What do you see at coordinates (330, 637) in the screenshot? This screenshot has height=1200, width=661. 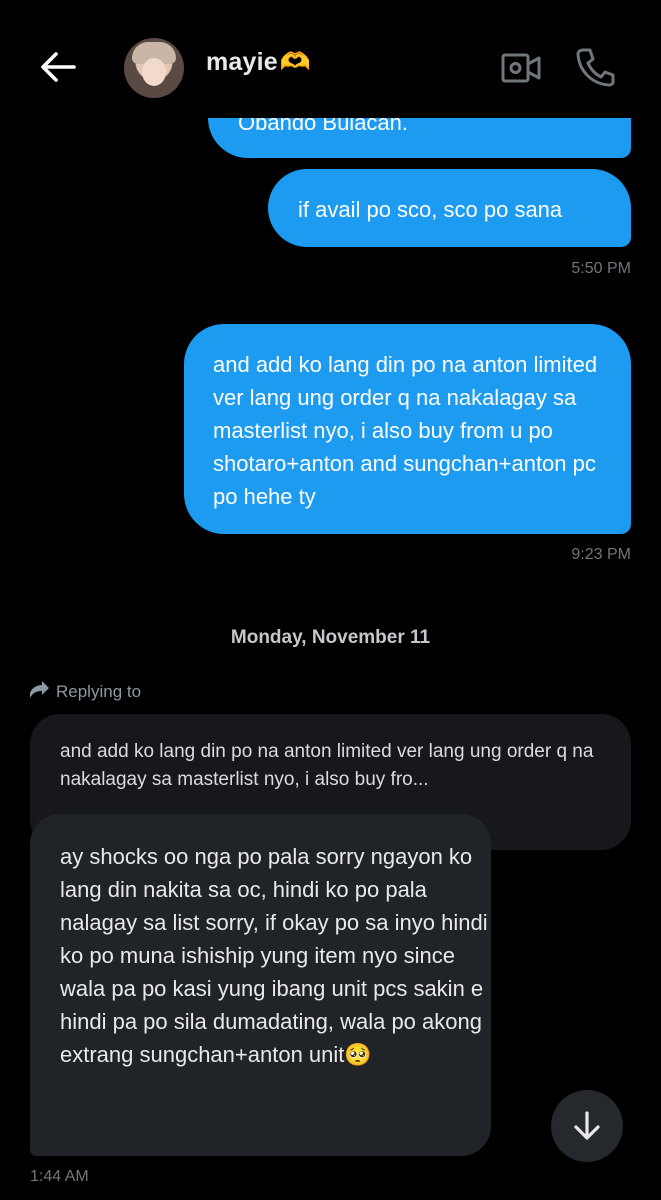 I see `date-separator: Monday, November 11` at bounding box center [330, 637].